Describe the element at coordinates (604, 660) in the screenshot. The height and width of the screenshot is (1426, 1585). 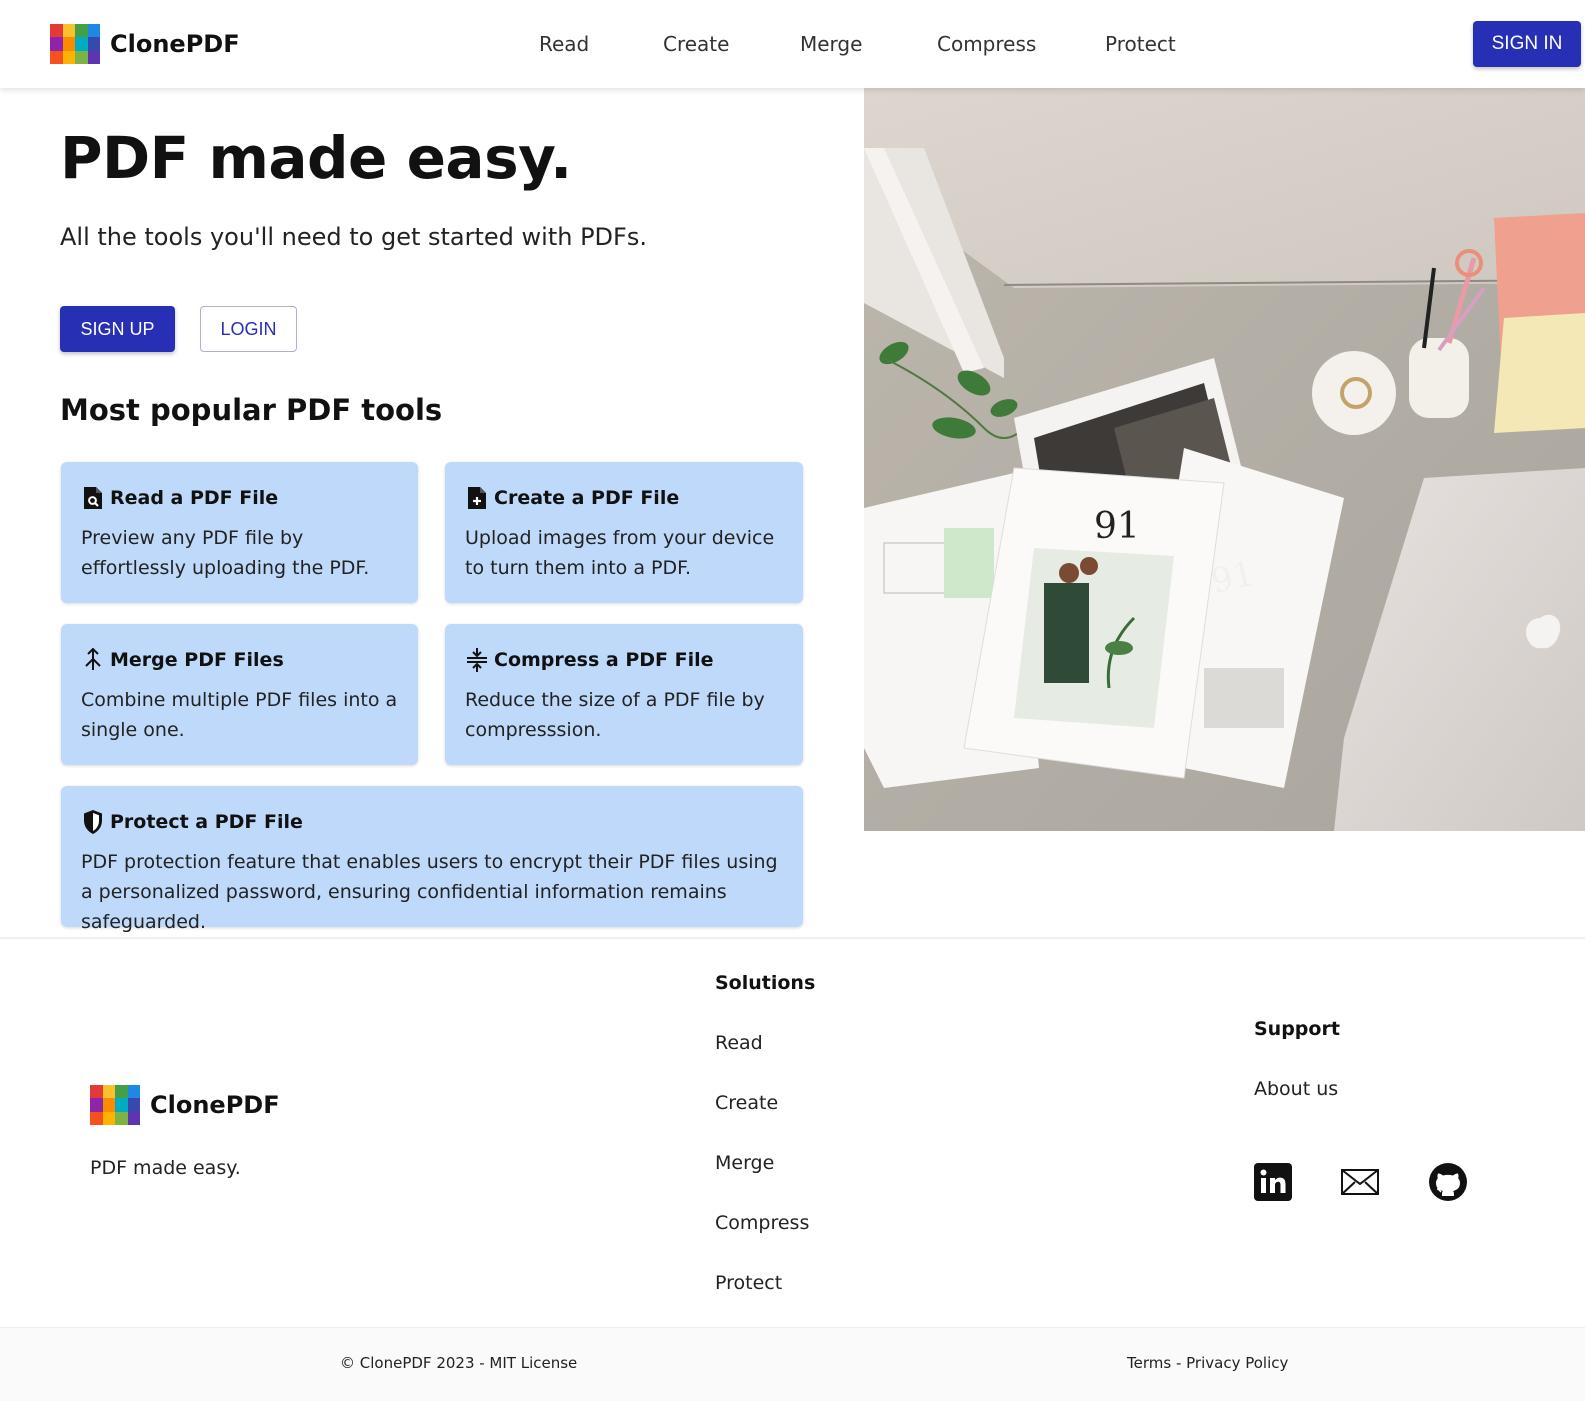
I see `tool-title: Compress a PDF File` at that location.